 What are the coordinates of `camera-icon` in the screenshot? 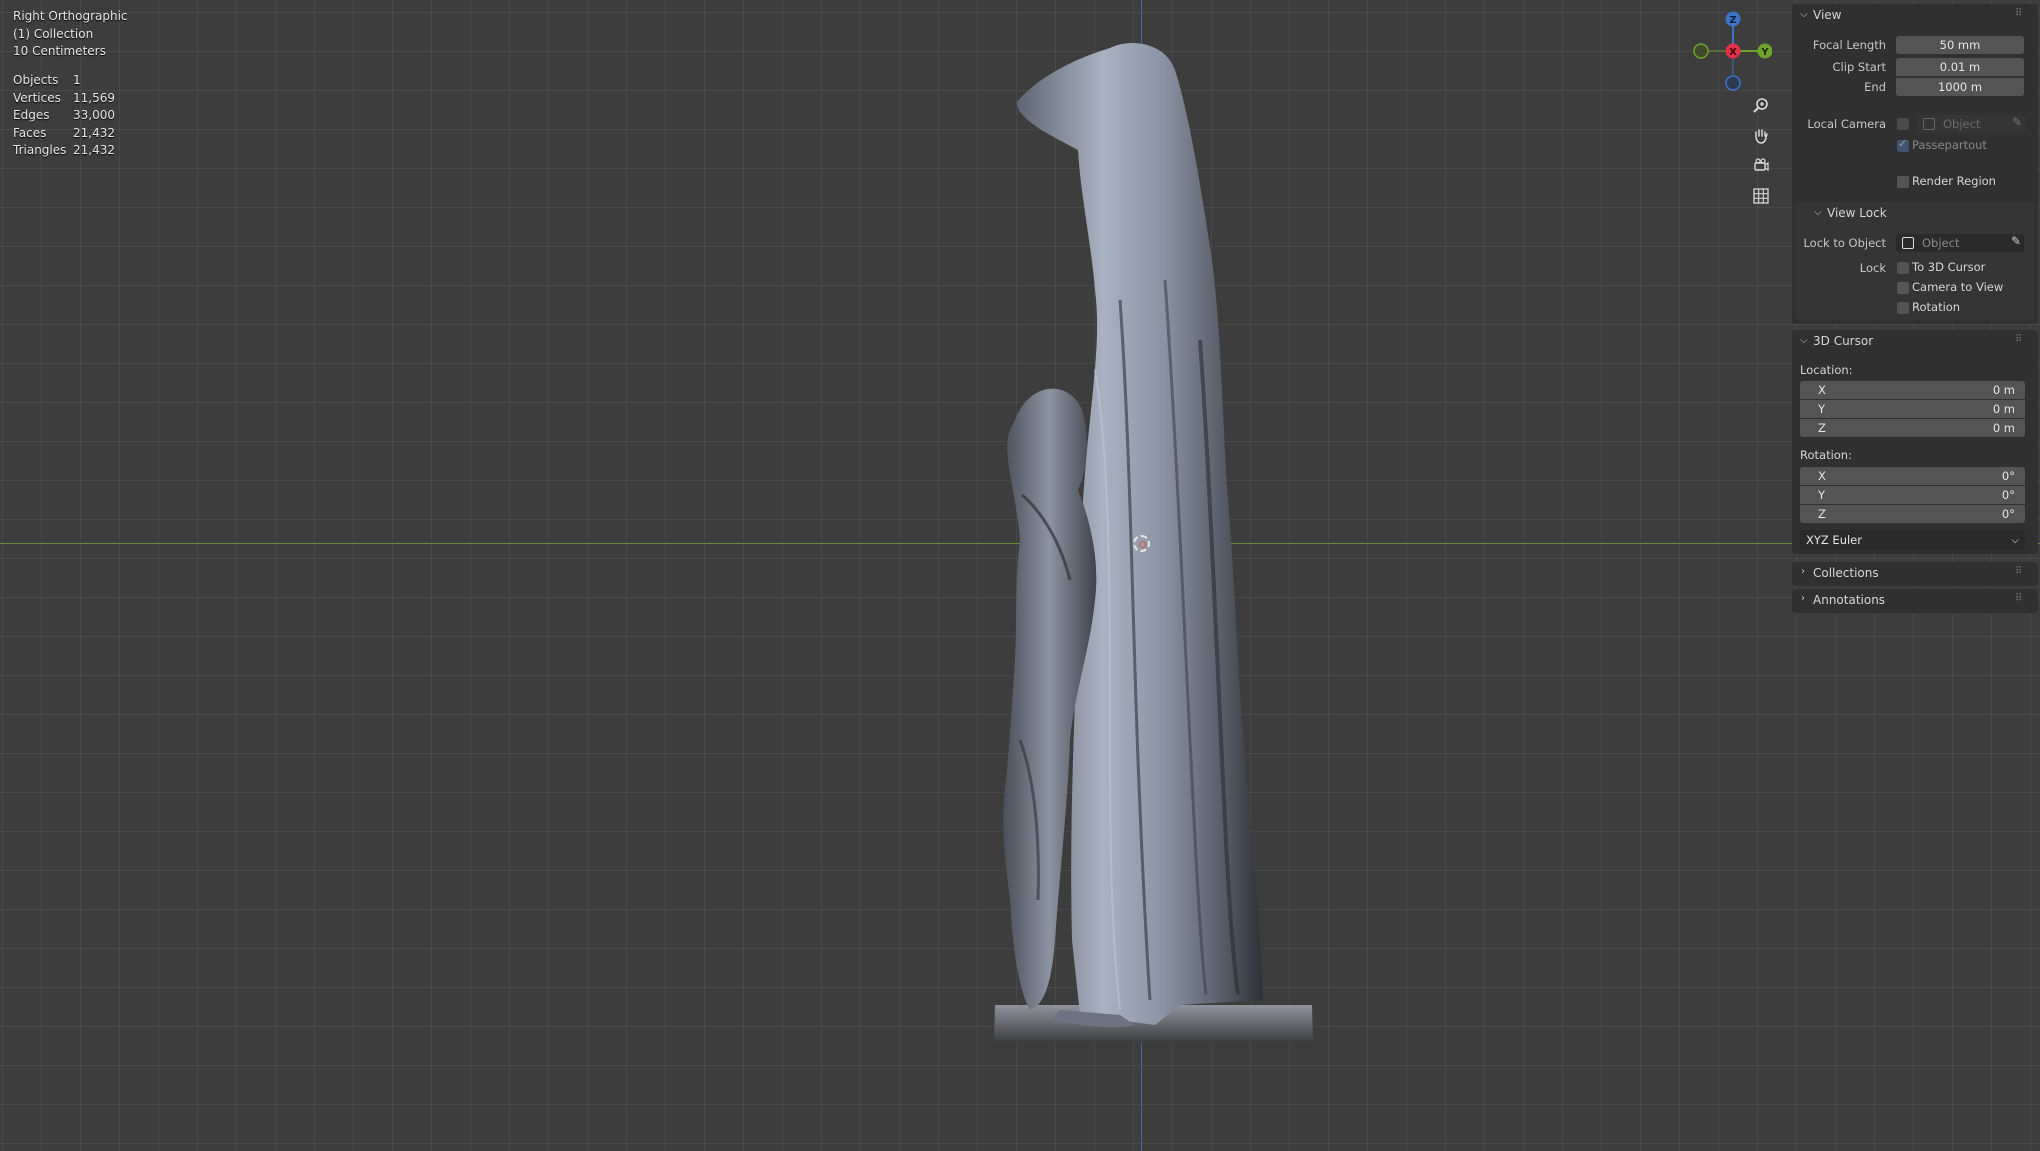 It's located at (1761, 165).